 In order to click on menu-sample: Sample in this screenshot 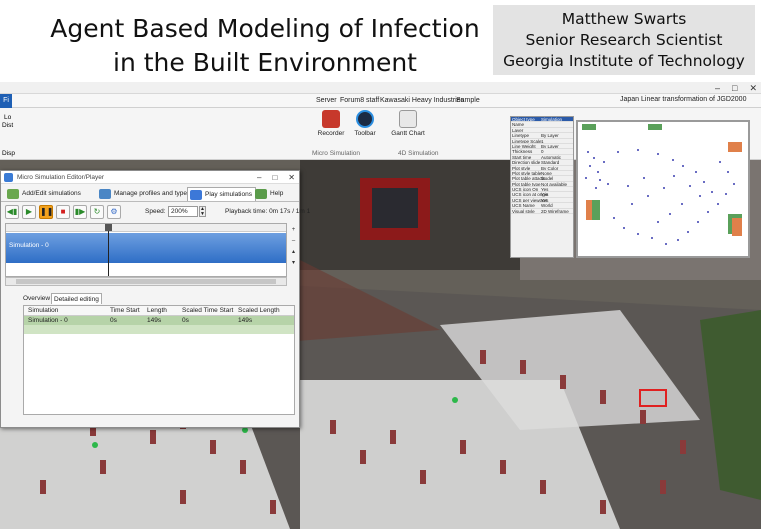, I will do `click(468, 100)`.